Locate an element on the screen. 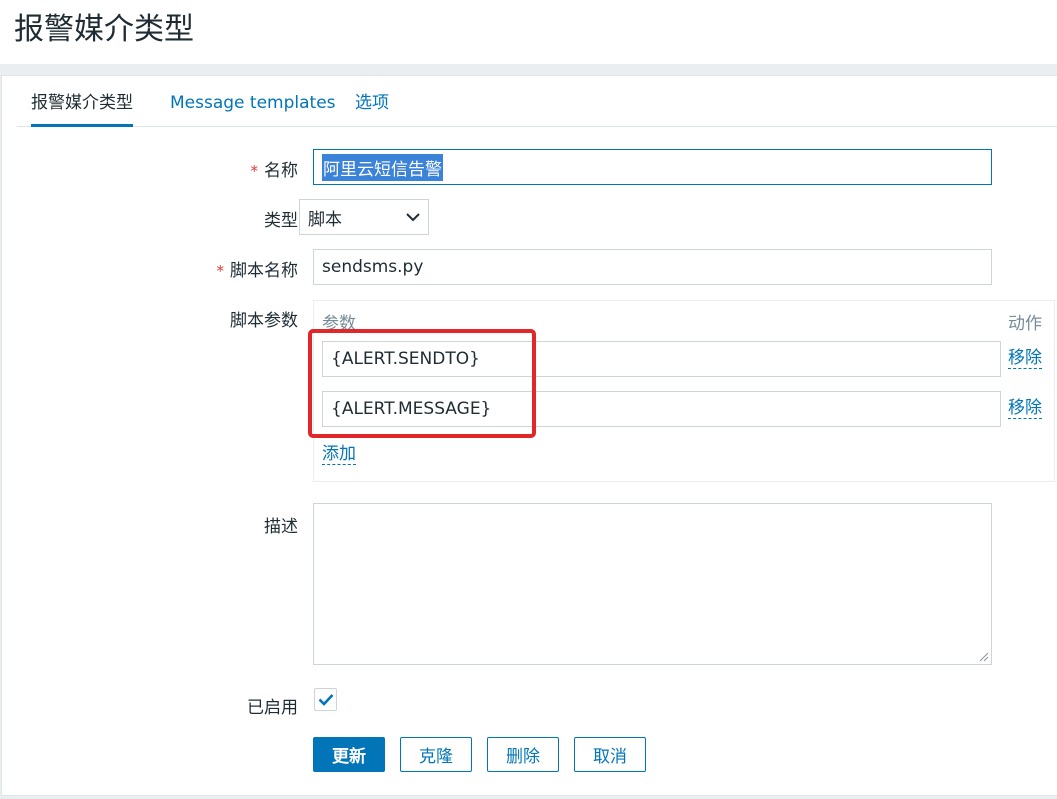 The height and width of the screenshot is (799, 1057). script-name-value: sendsms.py is located at coordinates (373, 267).